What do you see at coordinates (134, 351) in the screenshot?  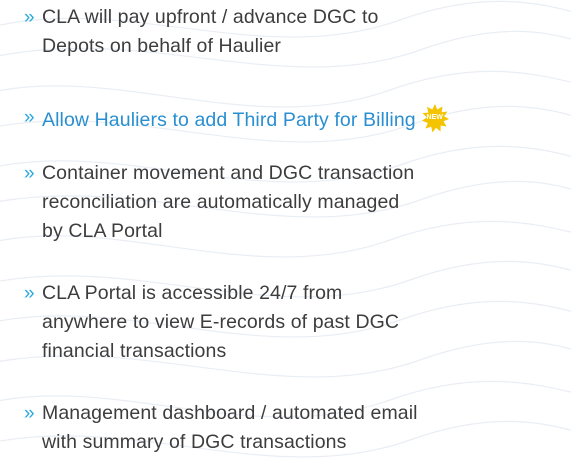 I see `list-item-line: financial transactions` at bounding box center [134, 351].